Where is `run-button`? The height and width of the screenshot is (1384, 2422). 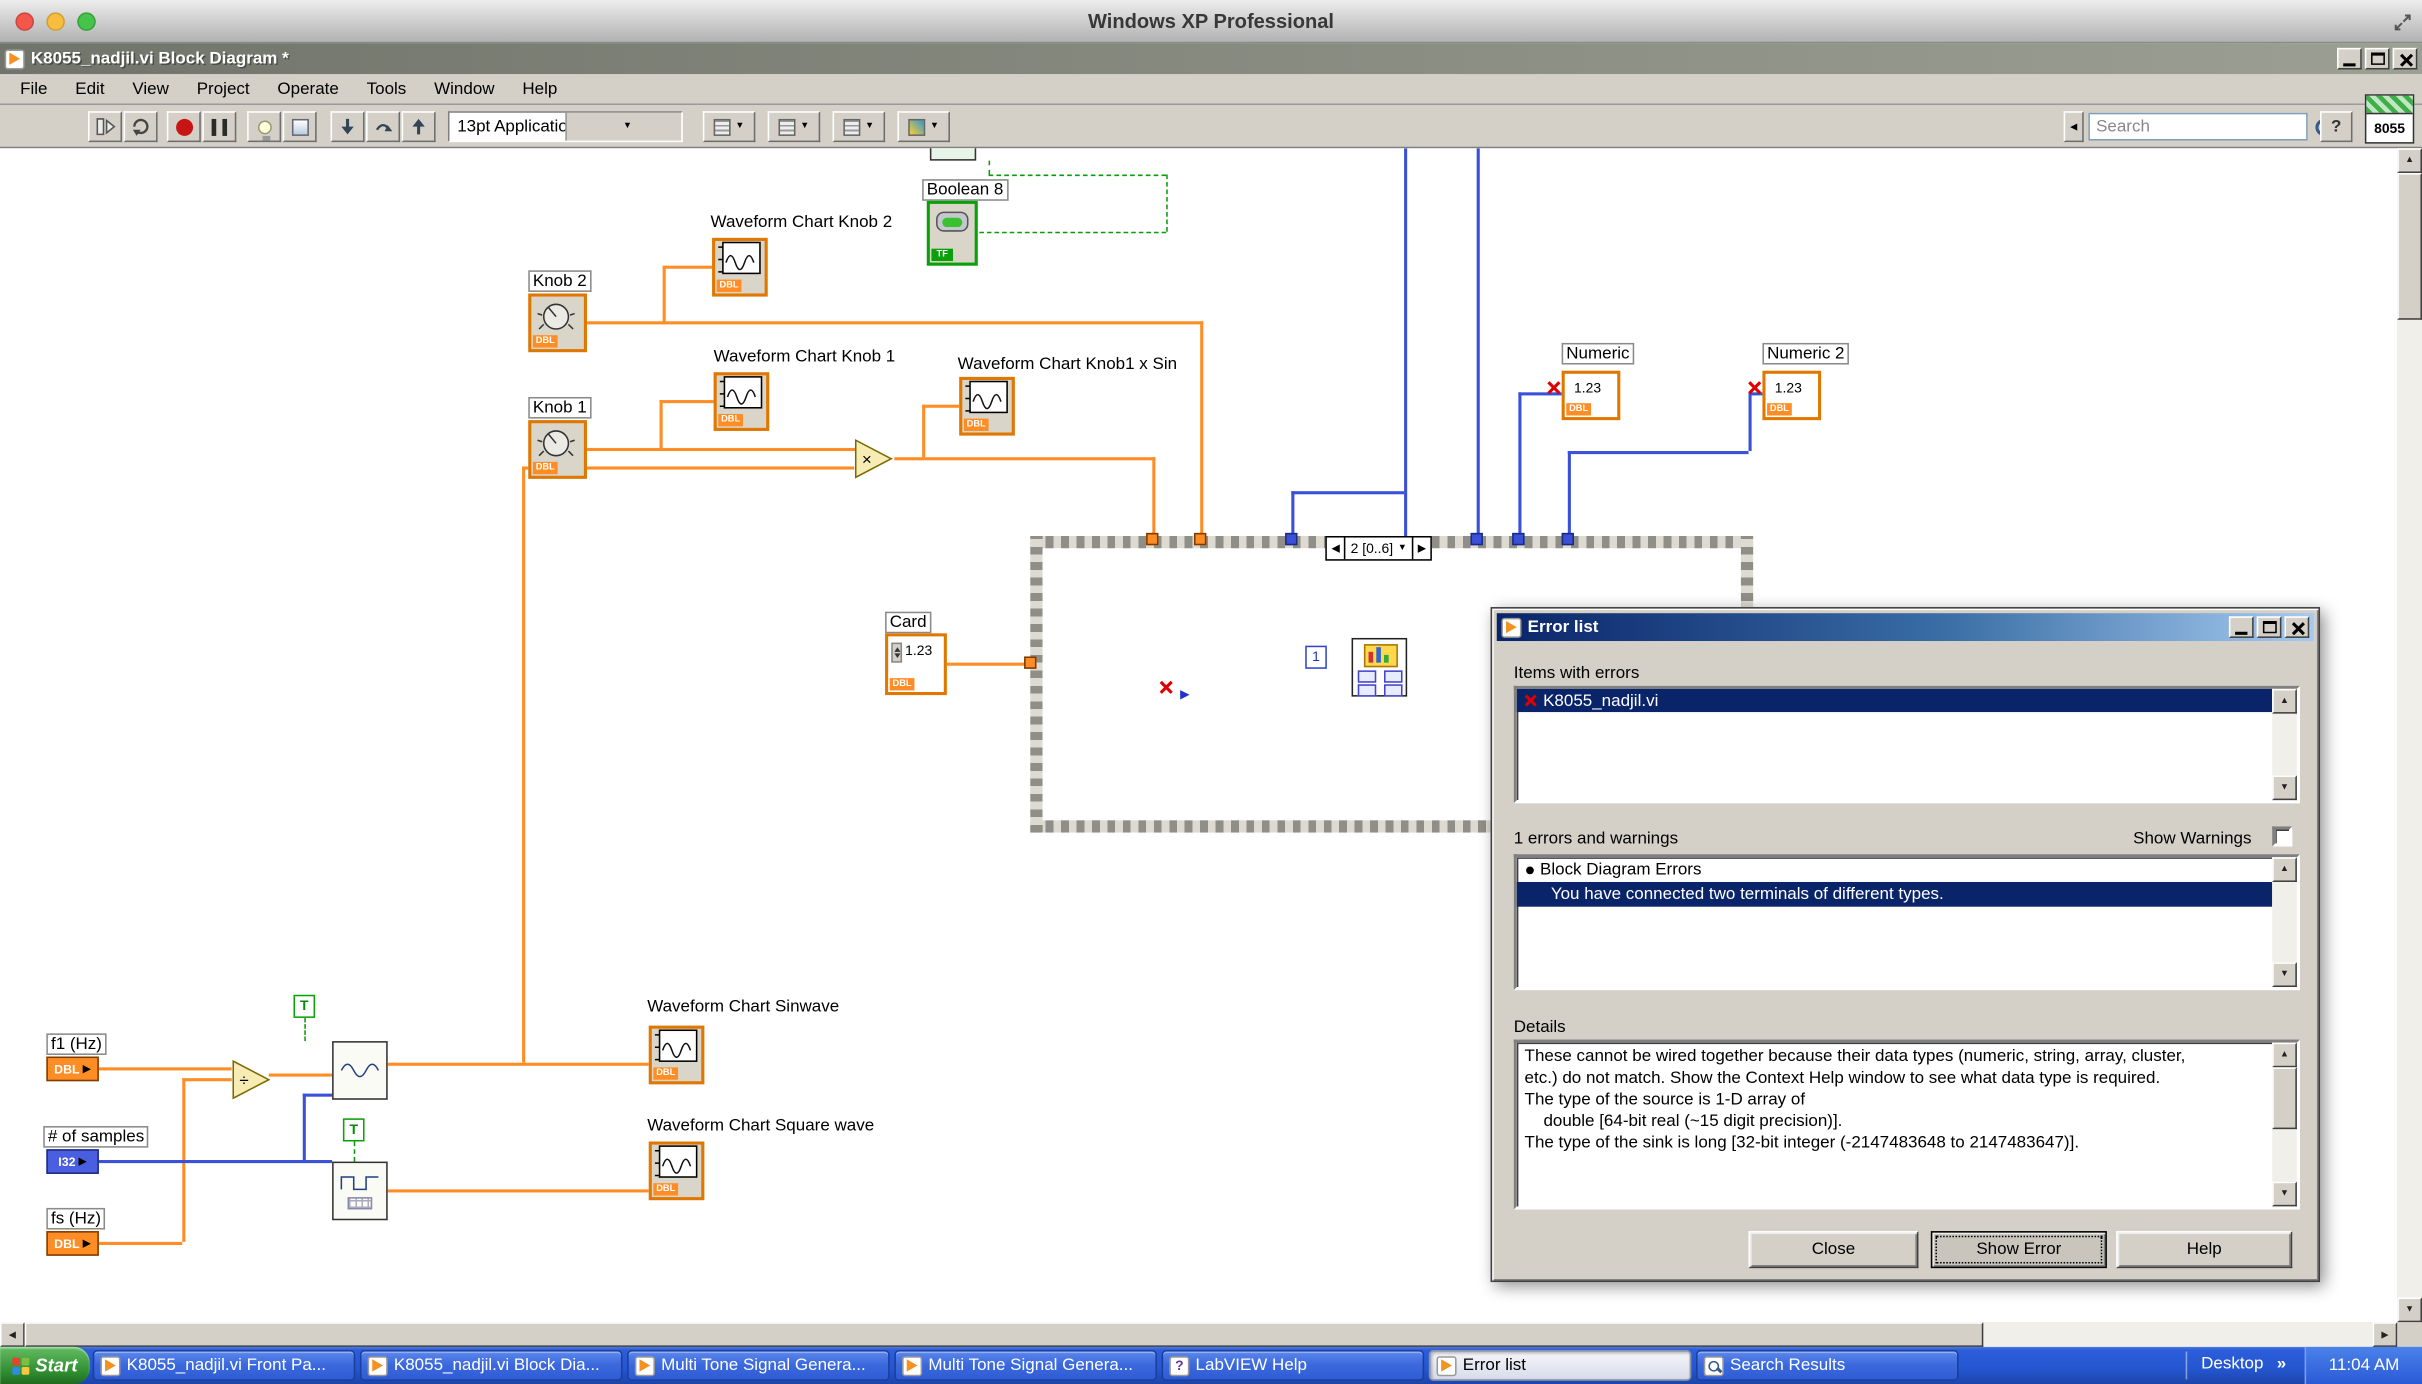 run-button is located at coordinates (105, 127).